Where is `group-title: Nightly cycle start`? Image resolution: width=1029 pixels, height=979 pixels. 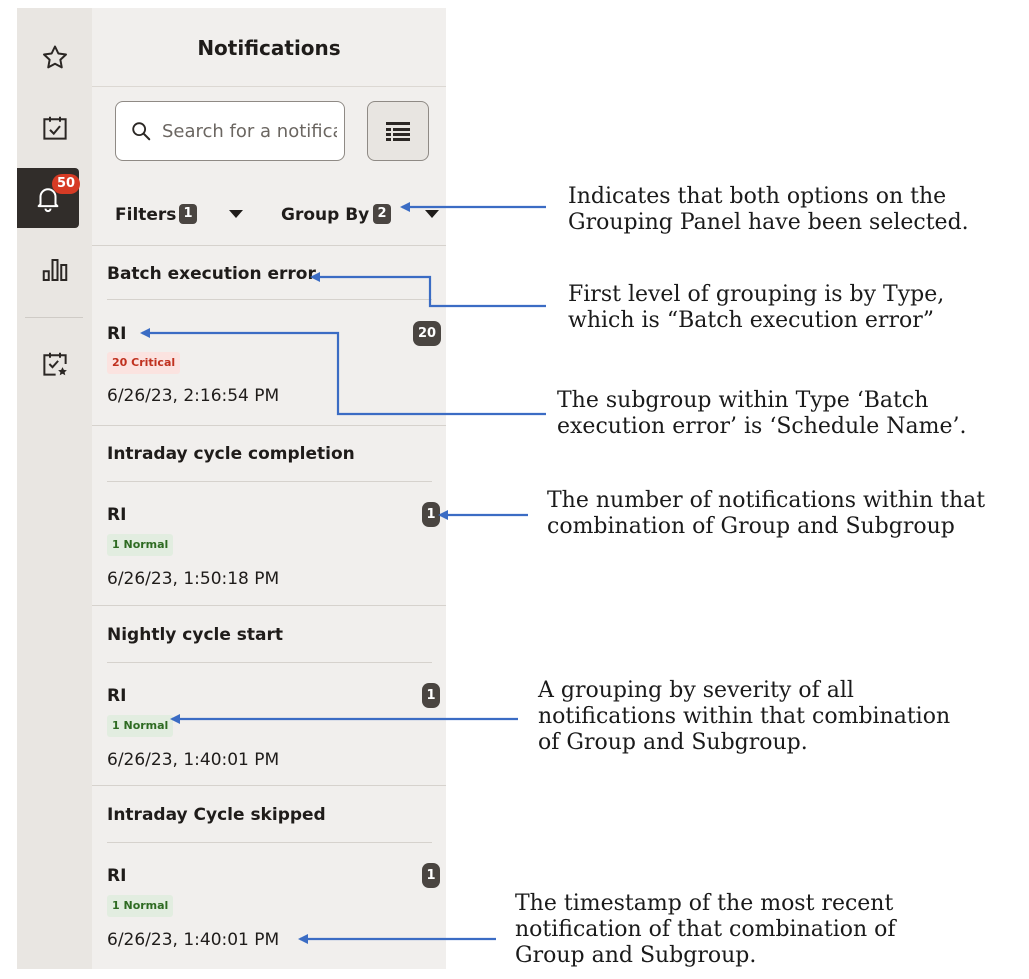 group-title: Nightly cycle start is located at coordinates (195, 635).